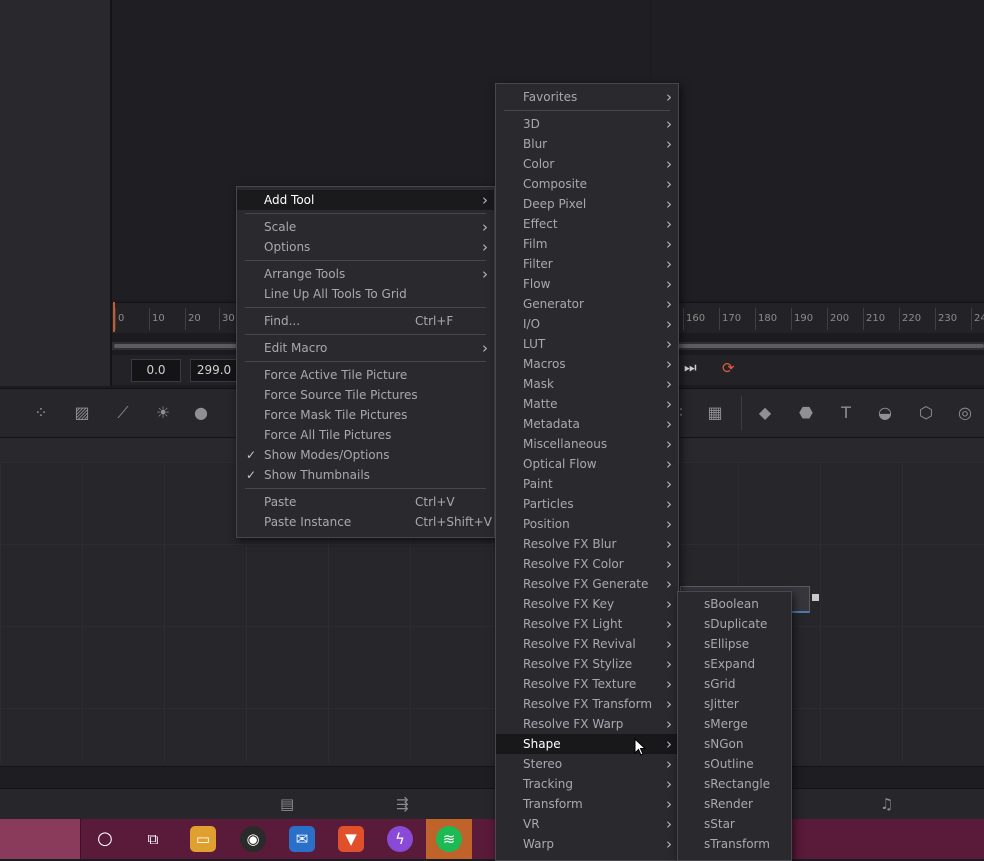 This screenshot has height=861, width=984. Describe the element at coordinates (587, 584) in the screenshot. I see `menu-item-resolve-fx-generate: Resolve FX Generate ›` at that location.